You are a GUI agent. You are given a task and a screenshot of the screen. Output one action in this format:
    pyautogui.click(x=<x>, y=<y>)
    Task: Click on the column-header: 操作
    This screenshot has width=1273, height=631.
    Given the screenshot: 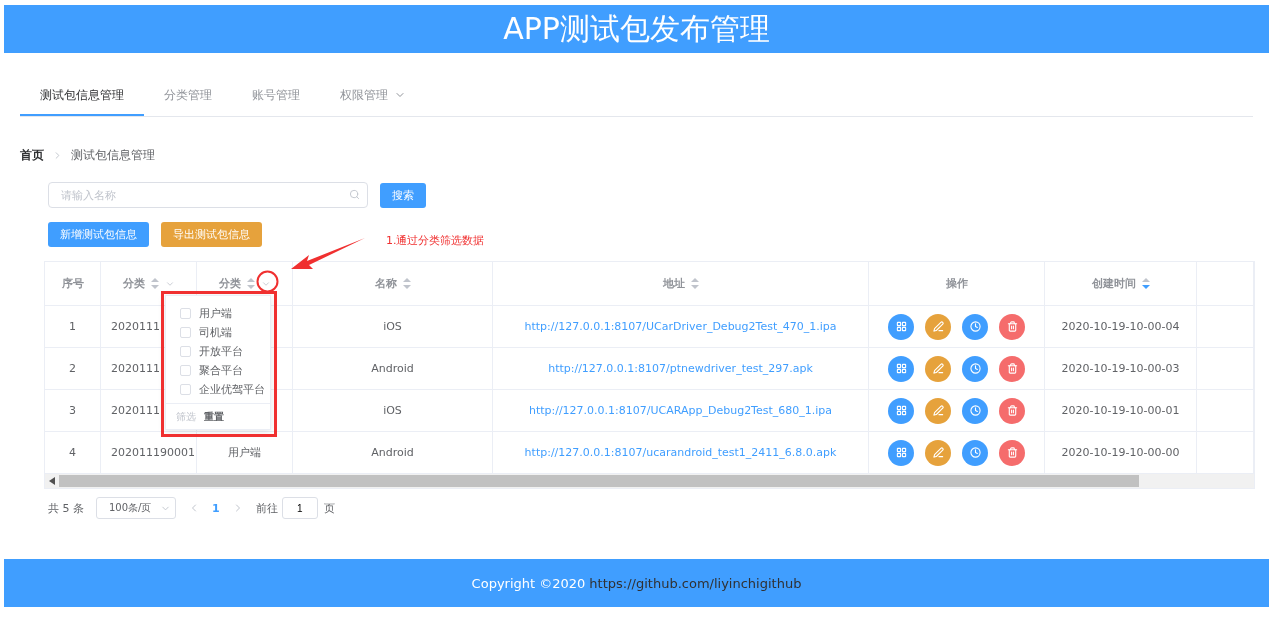 What is the action you would take?
    pyautogui.click(x=956, y=283)
    